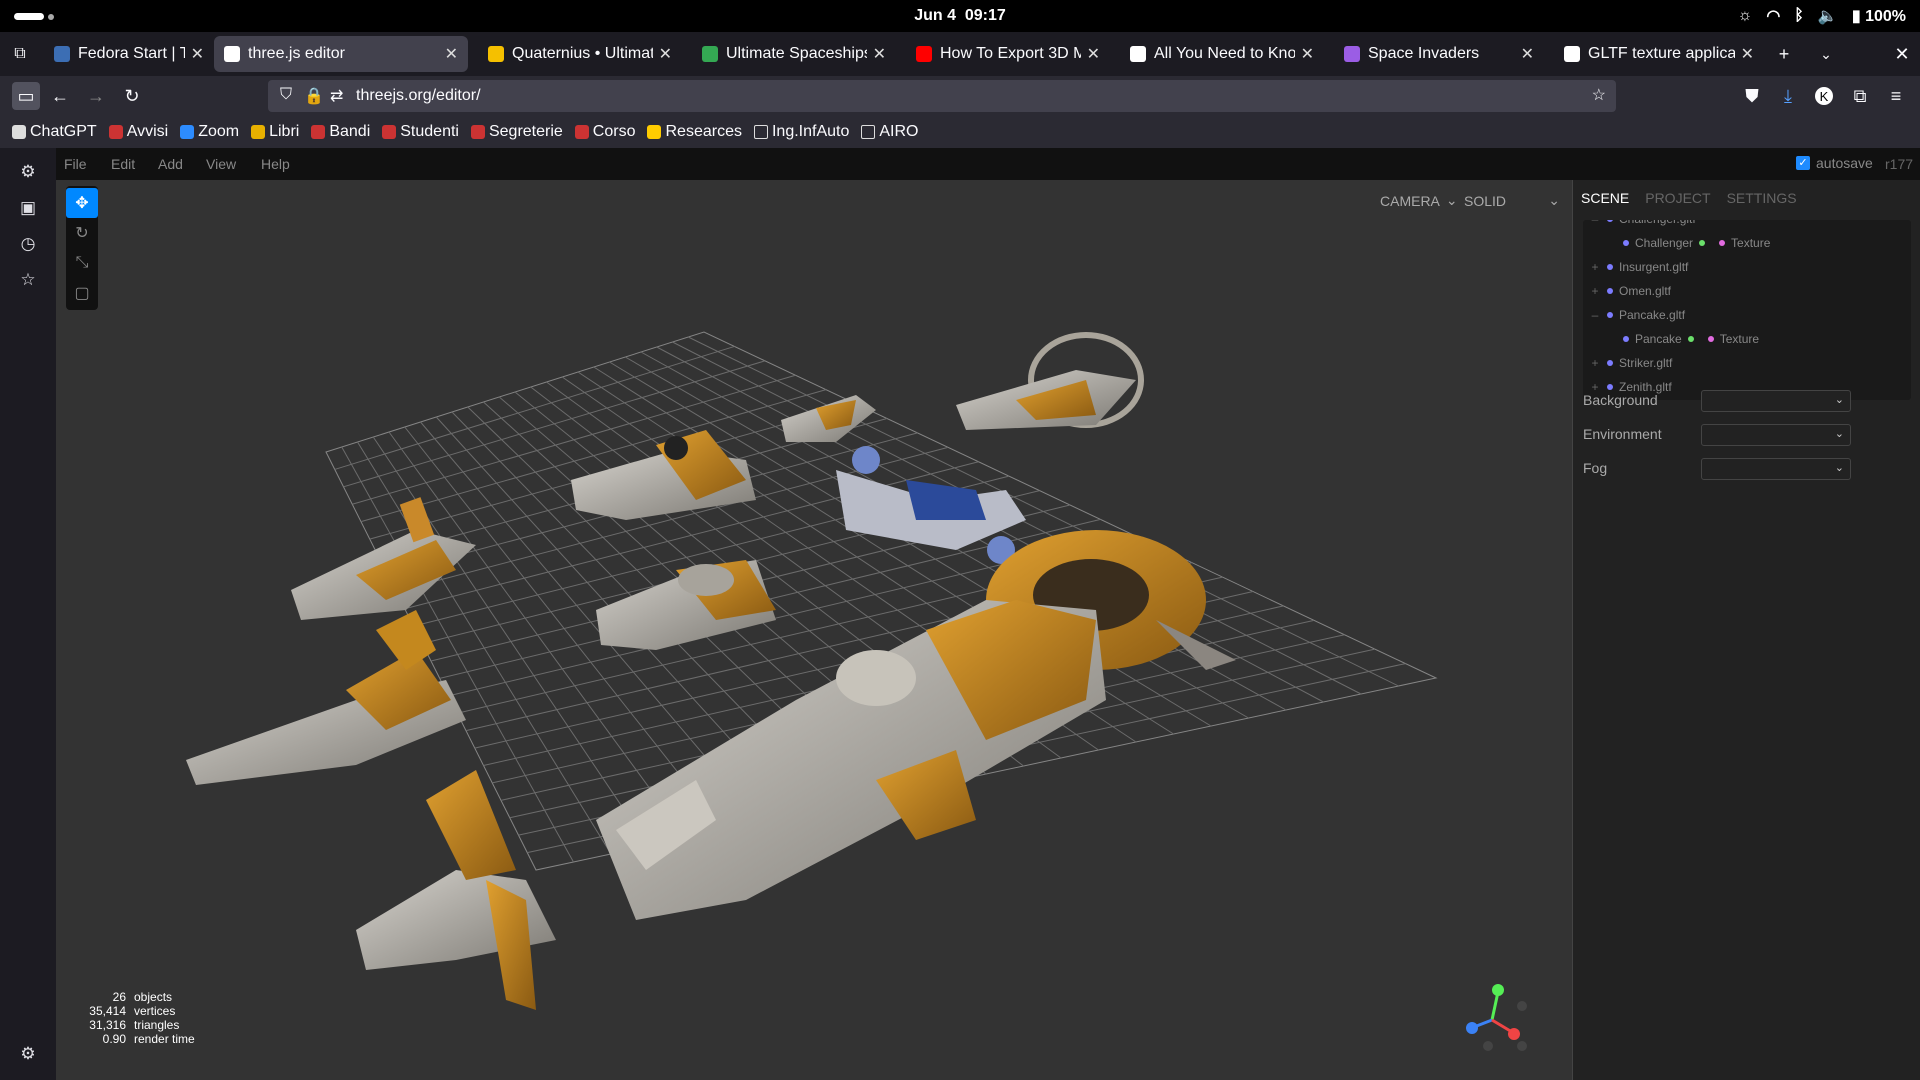 The width and height of the screenshot is (1920, 1080). Describe the element at coordinates (1896, 96) in the screenshot. I see `menu-hamburger-icon: ≡` at that location.